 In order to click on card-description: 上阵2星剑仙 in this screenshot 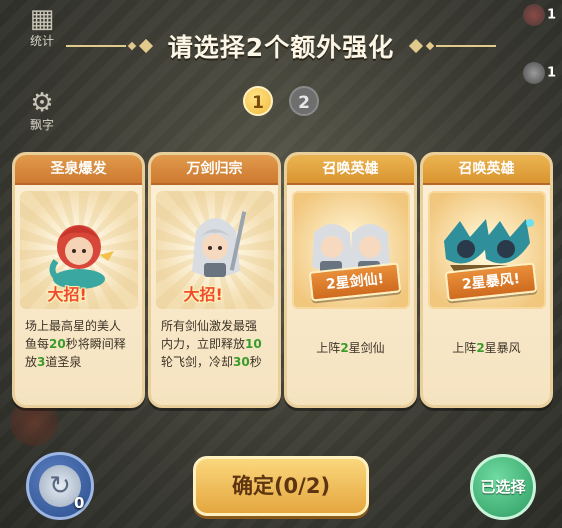, I will do `click(350, 348)`.